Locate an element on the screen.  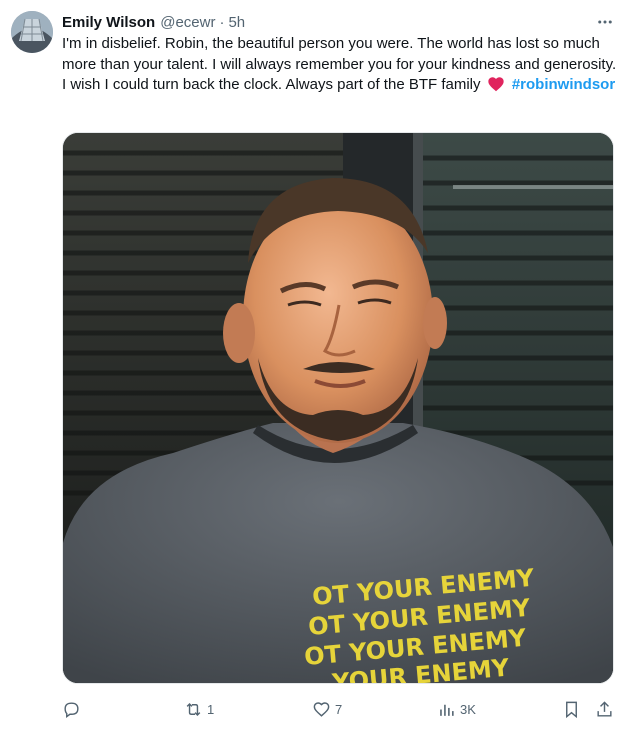
reply-icon is located at coordinates (71, 709).